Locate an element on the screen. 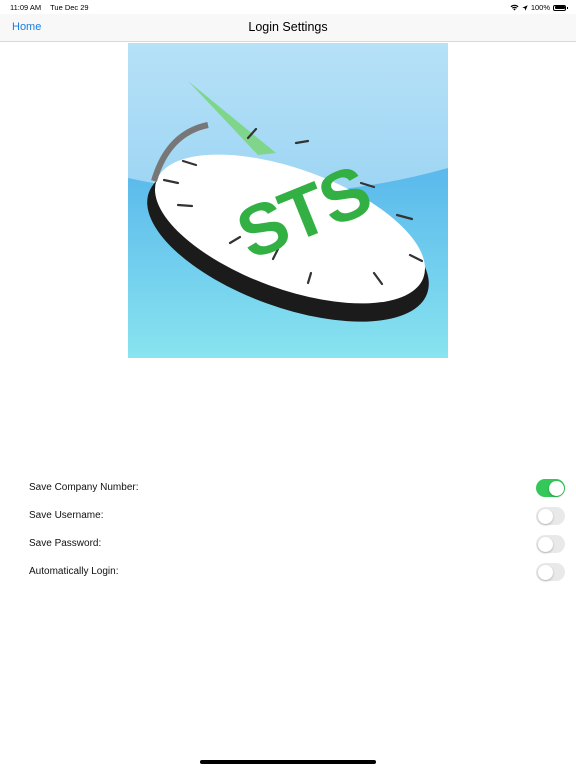  save-username-toggle is located at coordinates (550, 516).